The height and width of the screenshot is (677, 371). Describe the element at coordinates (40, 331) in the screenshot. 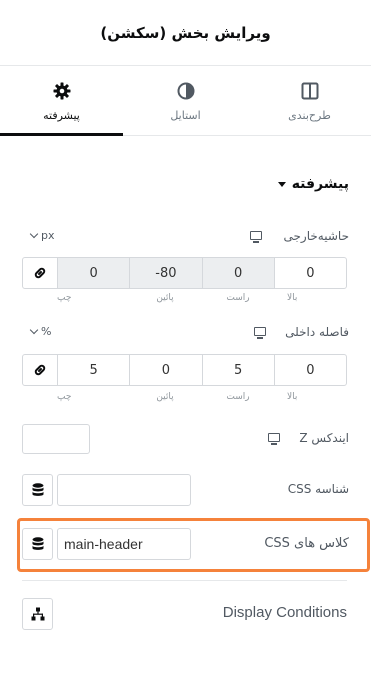

I see `padding-unit-select: %` at that location.